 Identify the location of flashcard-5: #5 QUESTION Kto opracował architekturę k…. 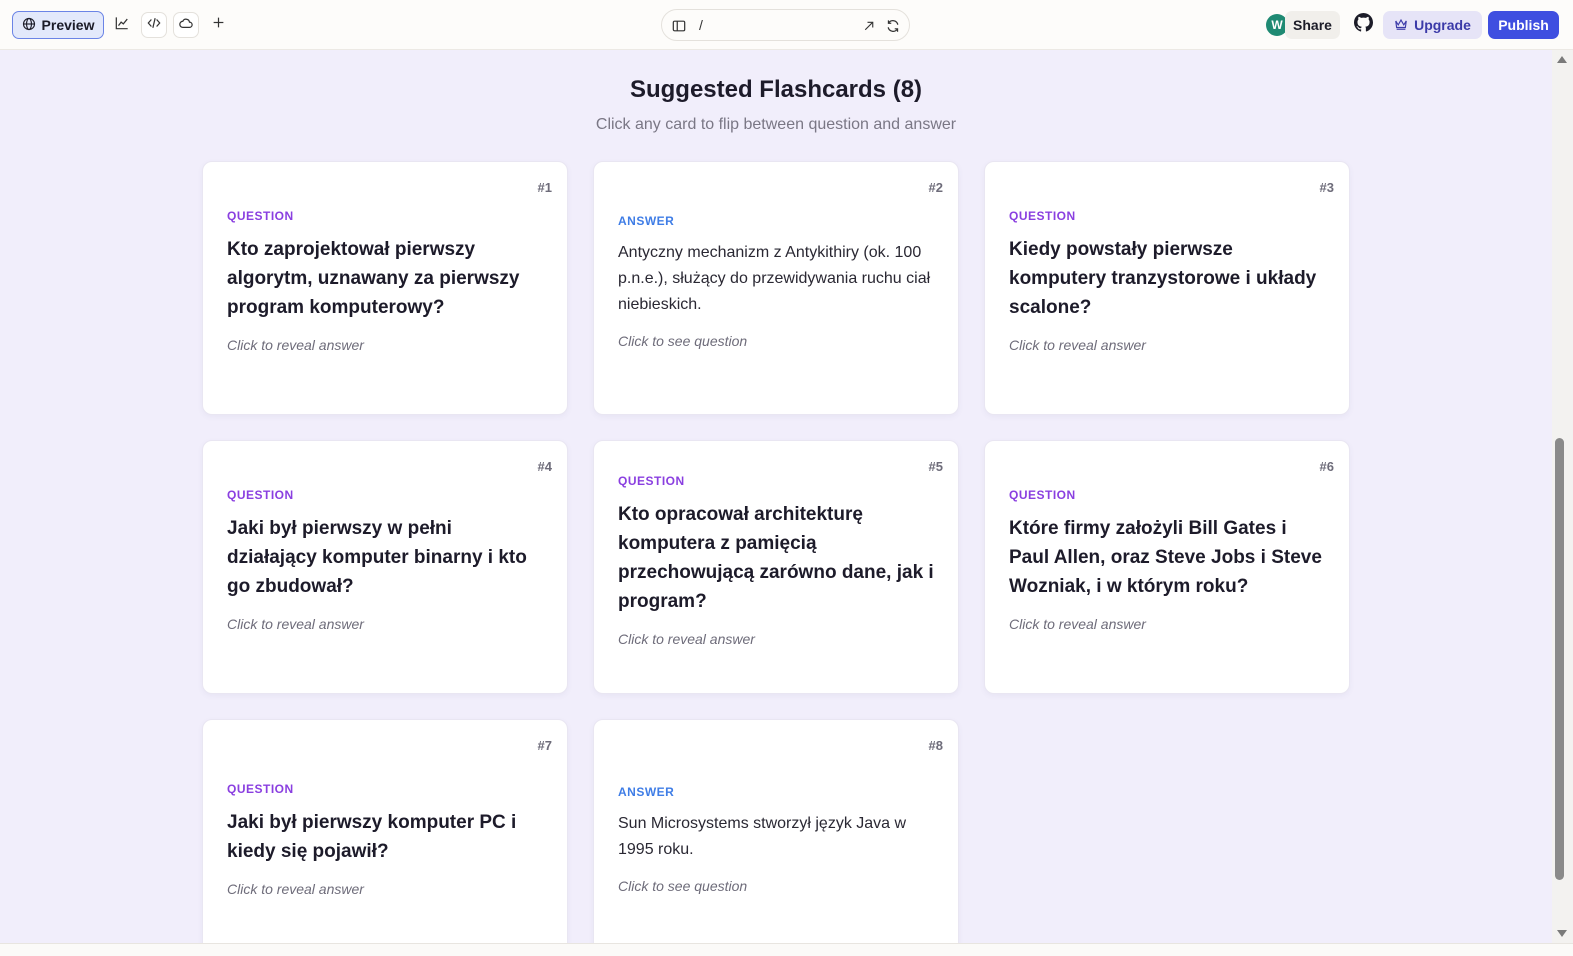
(776, 567).